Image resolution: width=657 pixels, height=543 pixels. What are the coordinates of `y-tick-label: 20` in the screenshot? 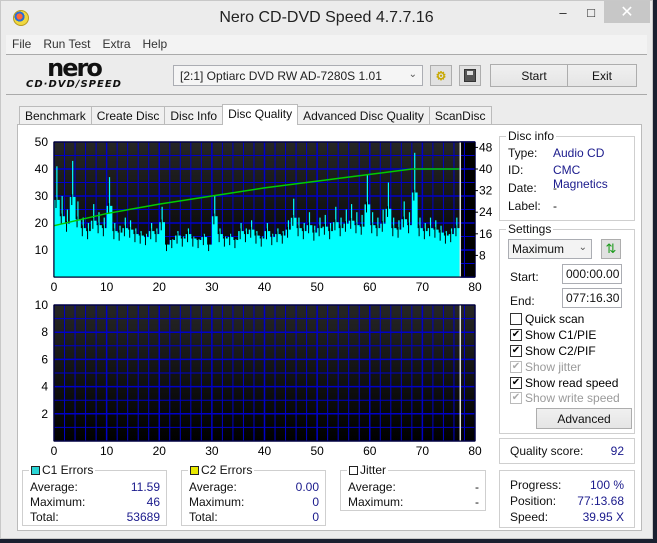 It's located at (42, 223).